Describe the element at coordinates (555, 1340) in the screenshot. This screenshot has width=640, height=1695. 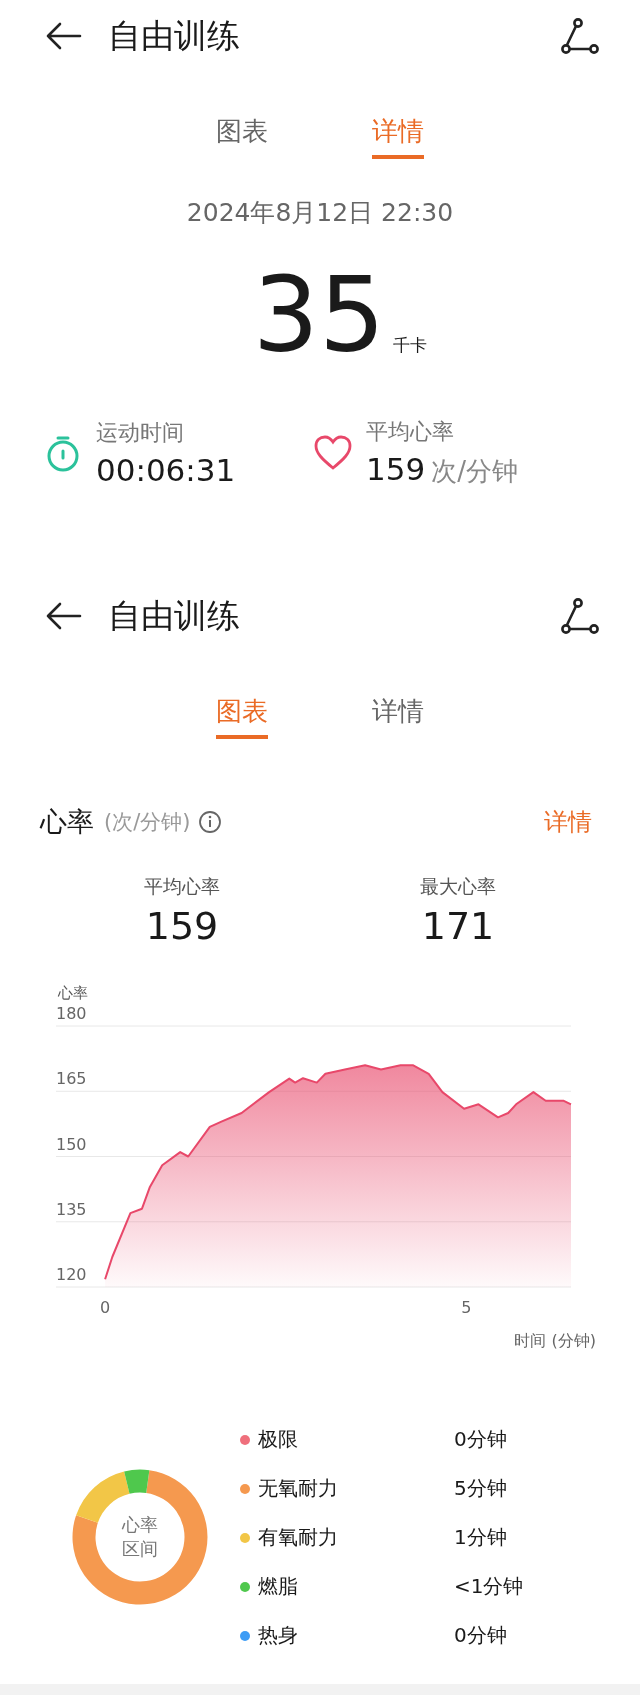
I see `x-axis-title: 时间 (分钟)` at that location.